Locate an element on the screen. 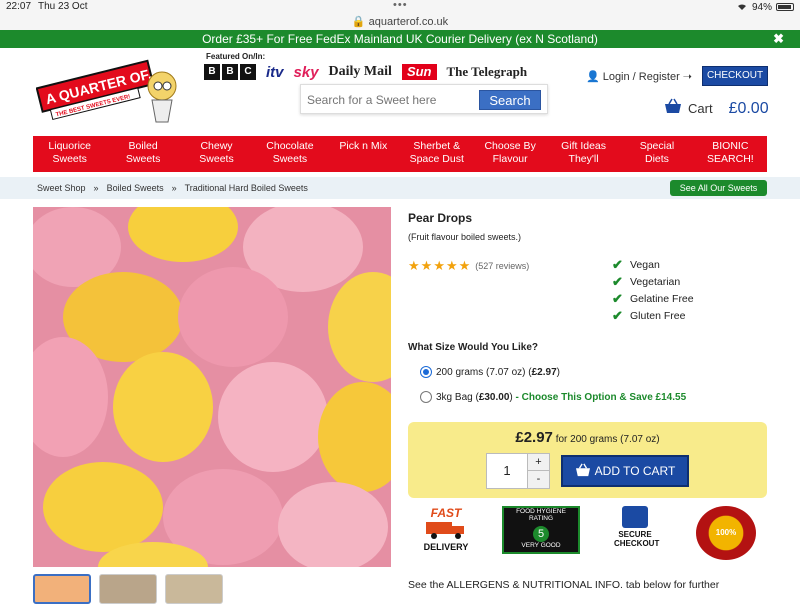 This screenshot has width=800, height=604. quantity-stepper: 1 + - is located at coordinates (518, 471).